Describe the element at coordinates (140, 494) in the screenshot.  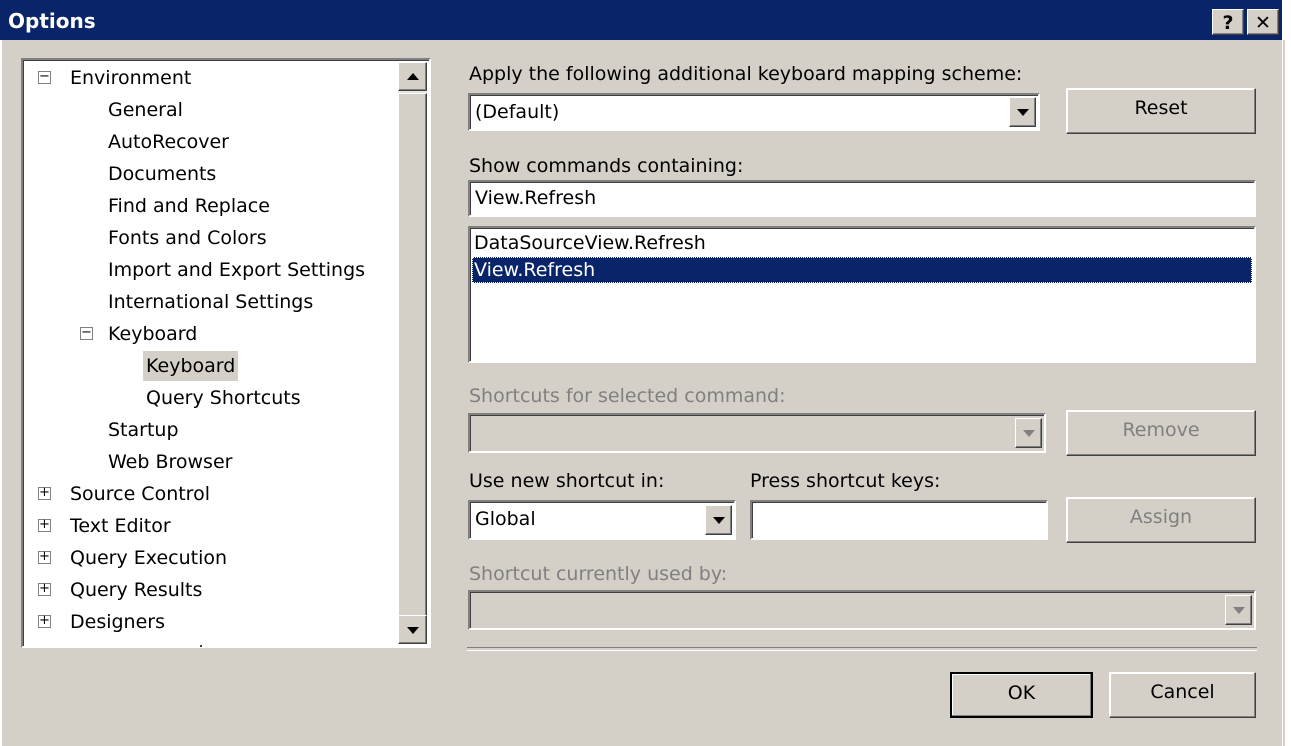
I see `tree-item-label: Source Control` at that location.